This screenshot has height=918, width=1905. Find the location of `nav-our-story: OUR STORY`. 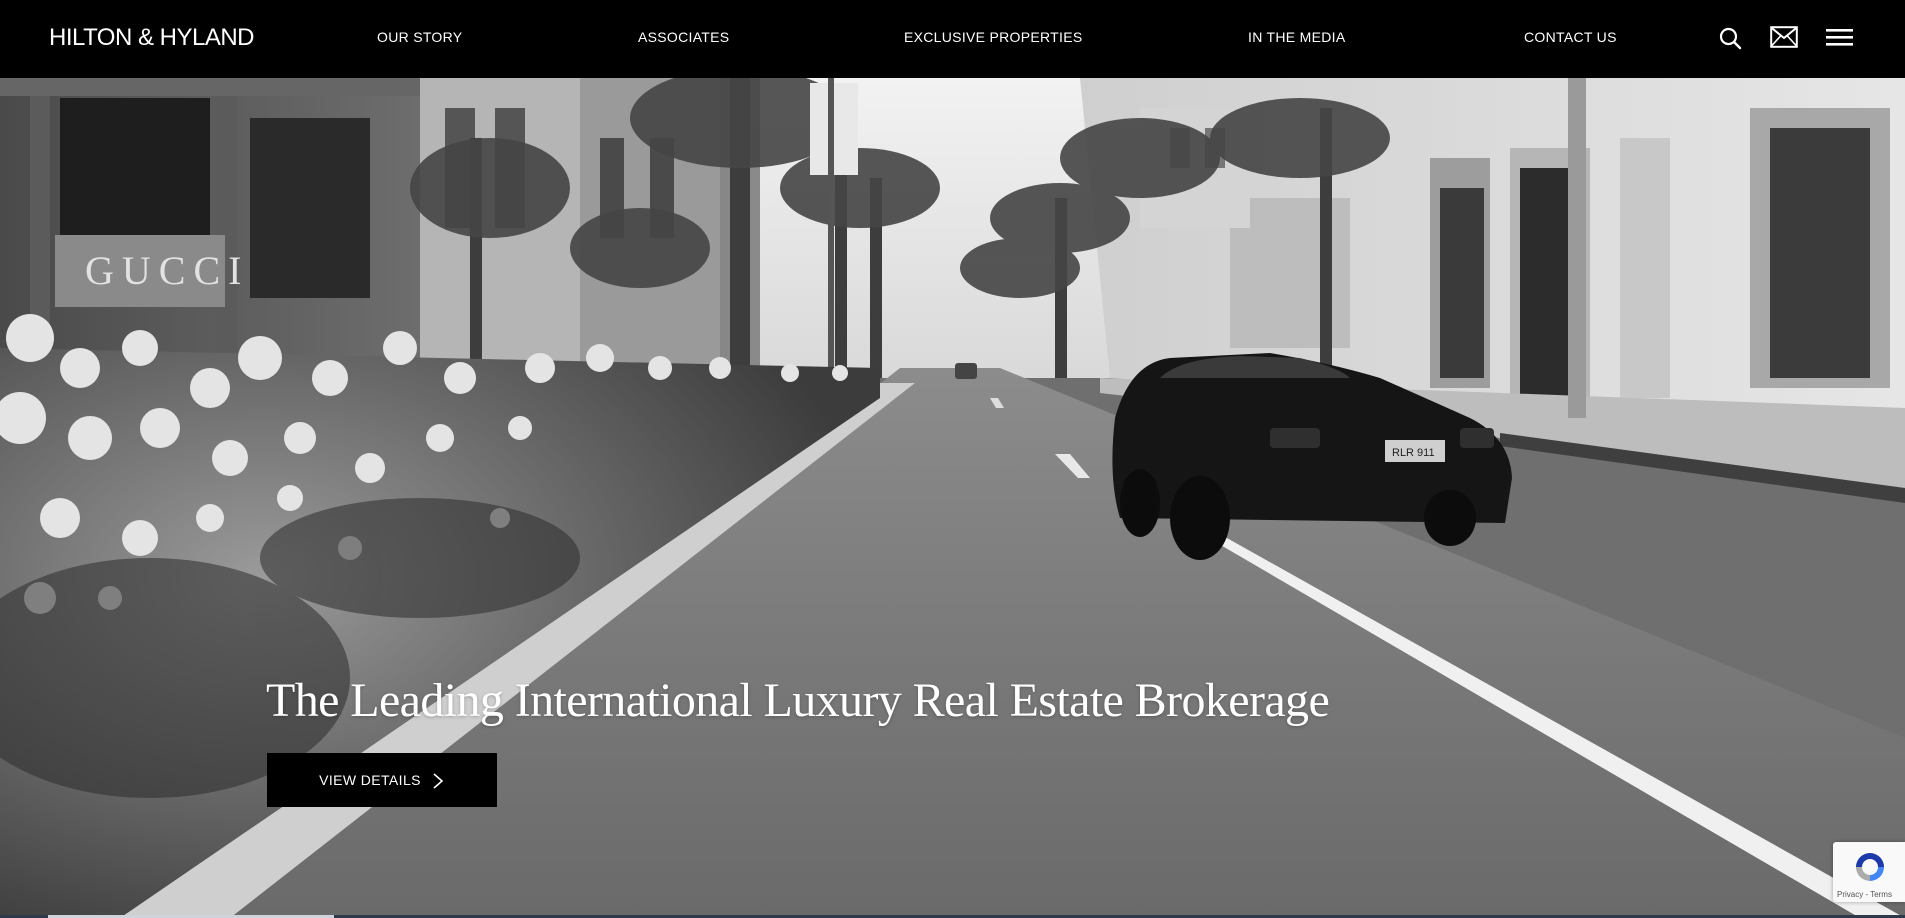

nav-our-story: OUR STORY is located at coordinates (419, 37).